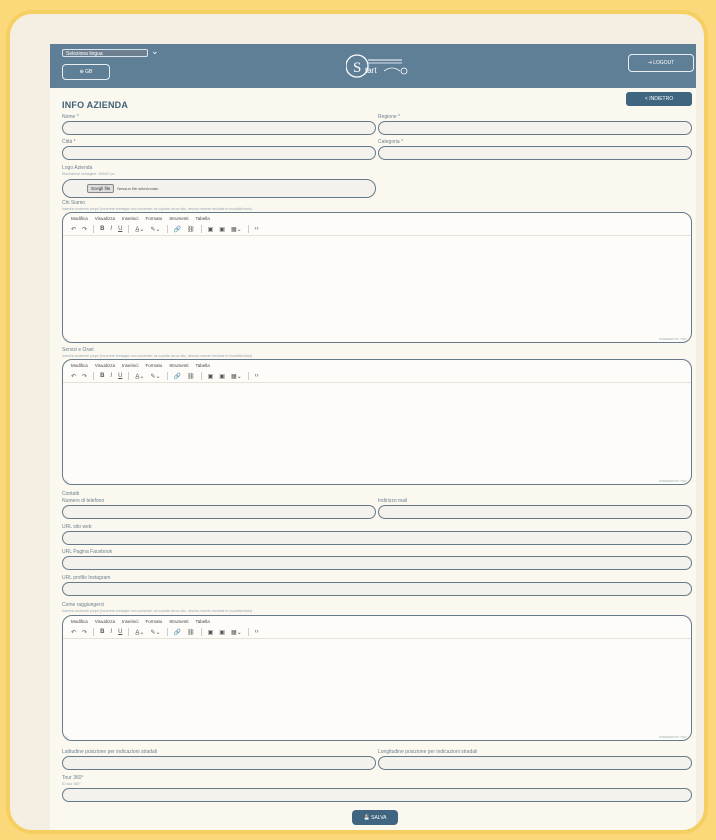 The width and height of the screenshot is (716, 840). I want to click on chevron-down-icon: ⌄, so click(155, 51).